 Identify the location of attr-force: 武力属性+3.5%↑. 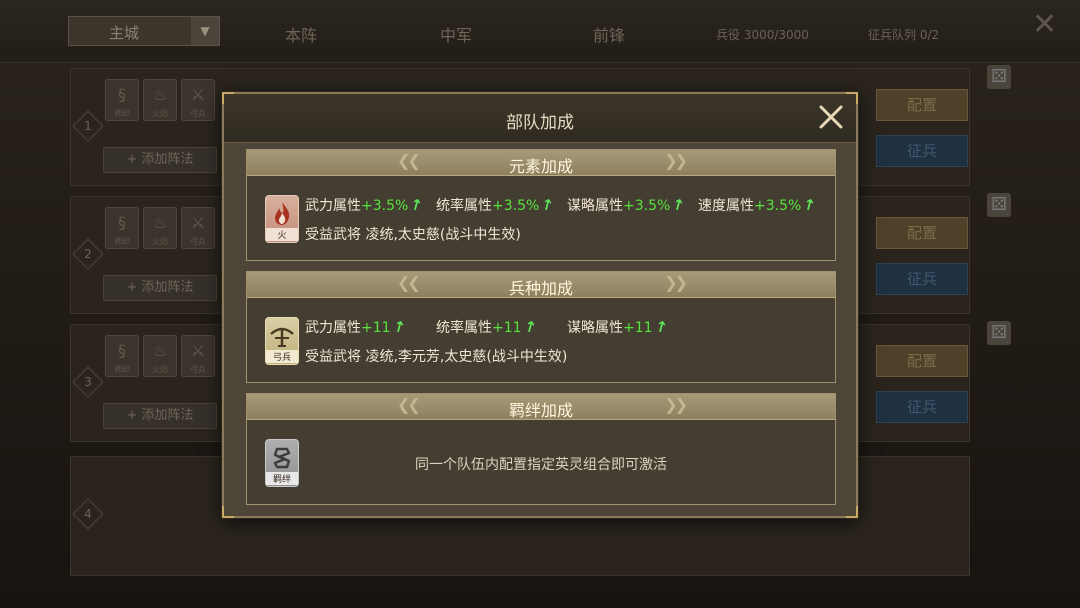
(365, 205).